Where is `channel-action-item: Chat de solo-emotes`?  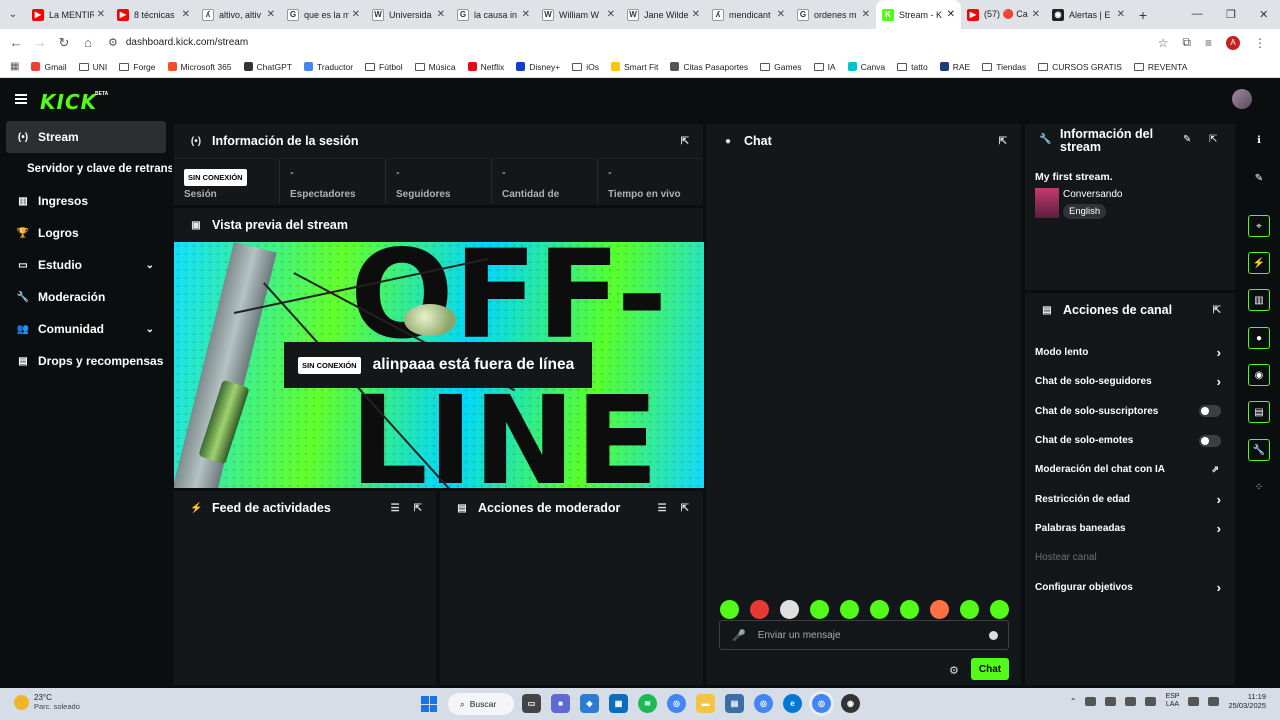 channel-action-item: Chat de solo-emotes is located at coordinates (1130, 440).